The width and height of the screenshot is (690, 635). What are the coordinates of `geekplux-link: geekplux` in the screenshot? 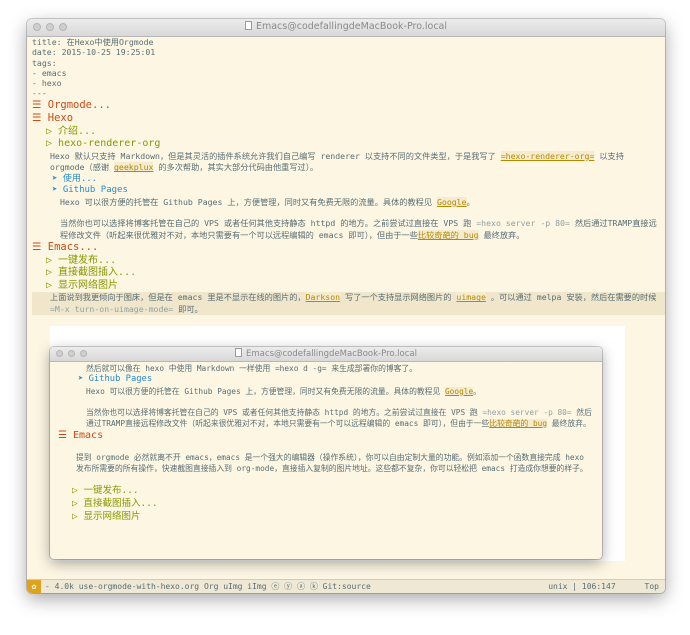 It's located at (134, 167).